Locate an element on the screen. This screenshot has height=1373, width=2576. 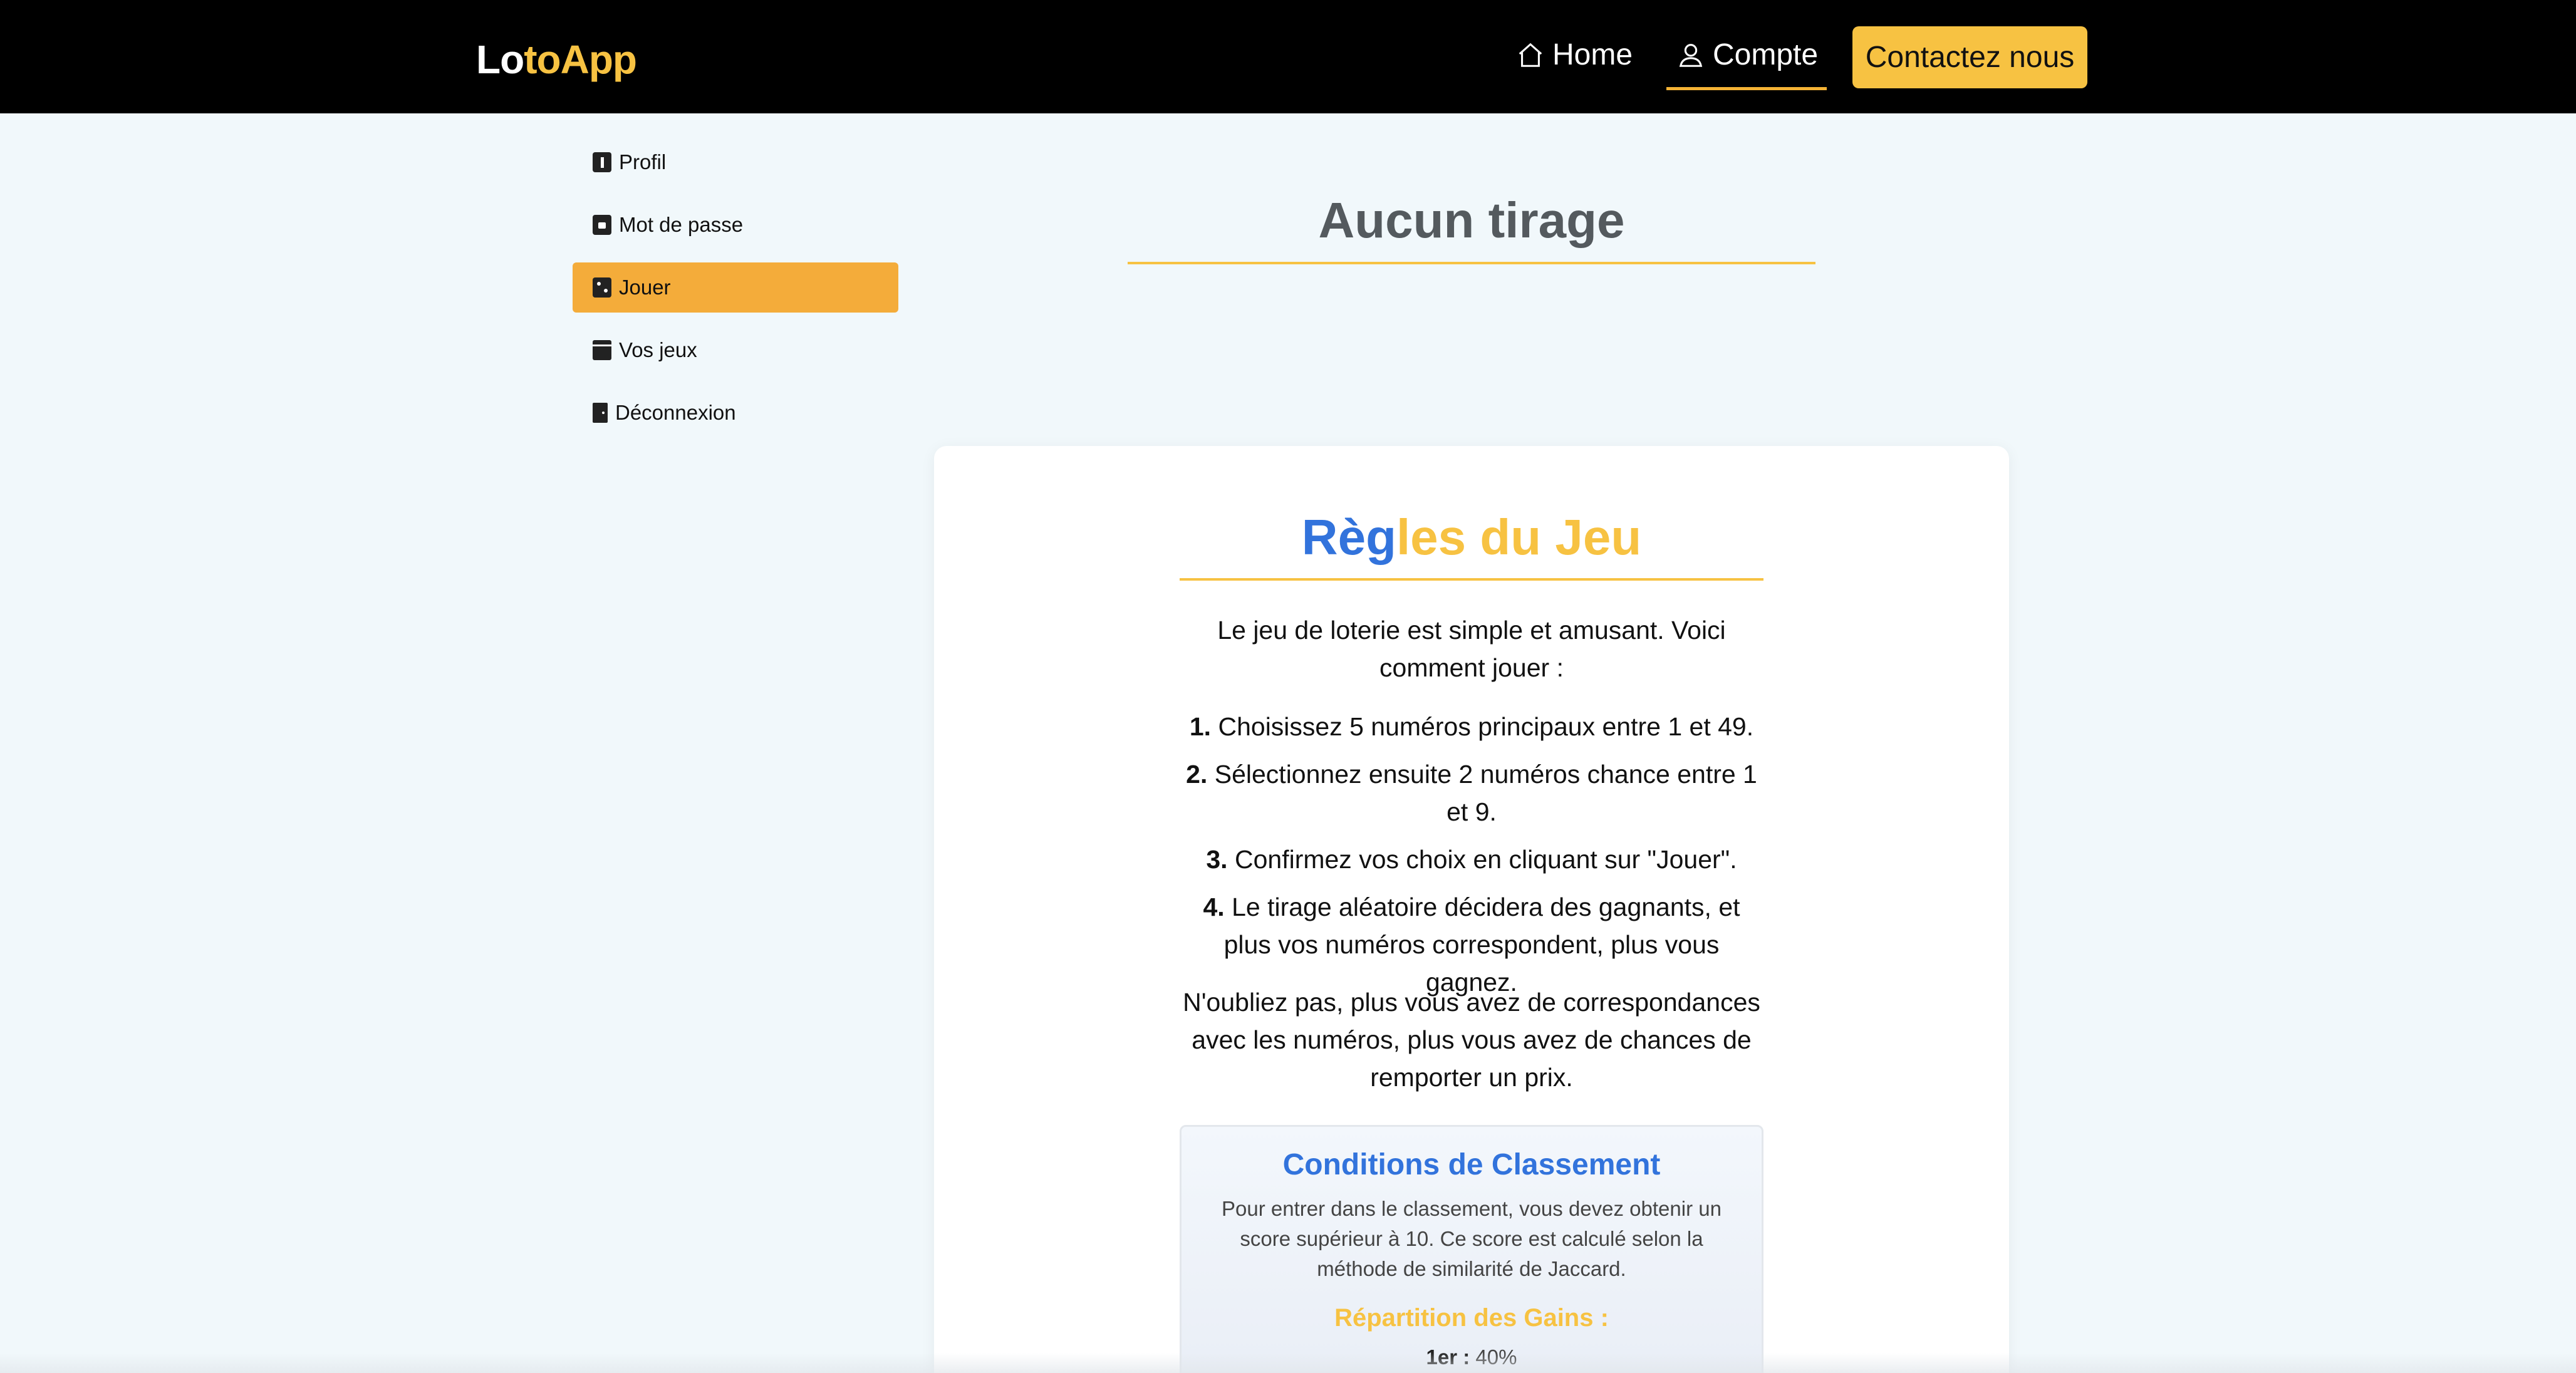
sidebar-item-label: Mot de passe is located at coordinates (681, 224).